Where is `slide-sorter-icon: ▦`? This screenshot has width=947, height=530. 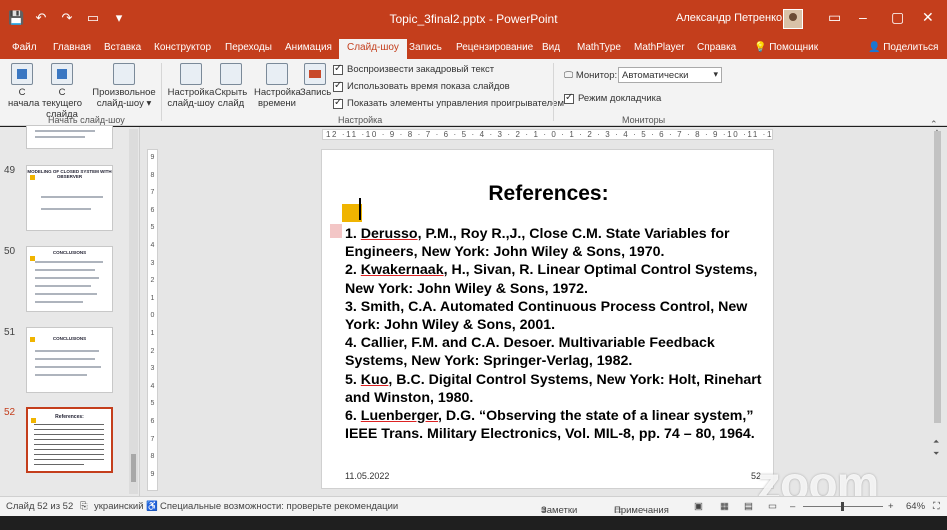 slide-sorter-icon: ▦ is located at coordinates (724, 506).